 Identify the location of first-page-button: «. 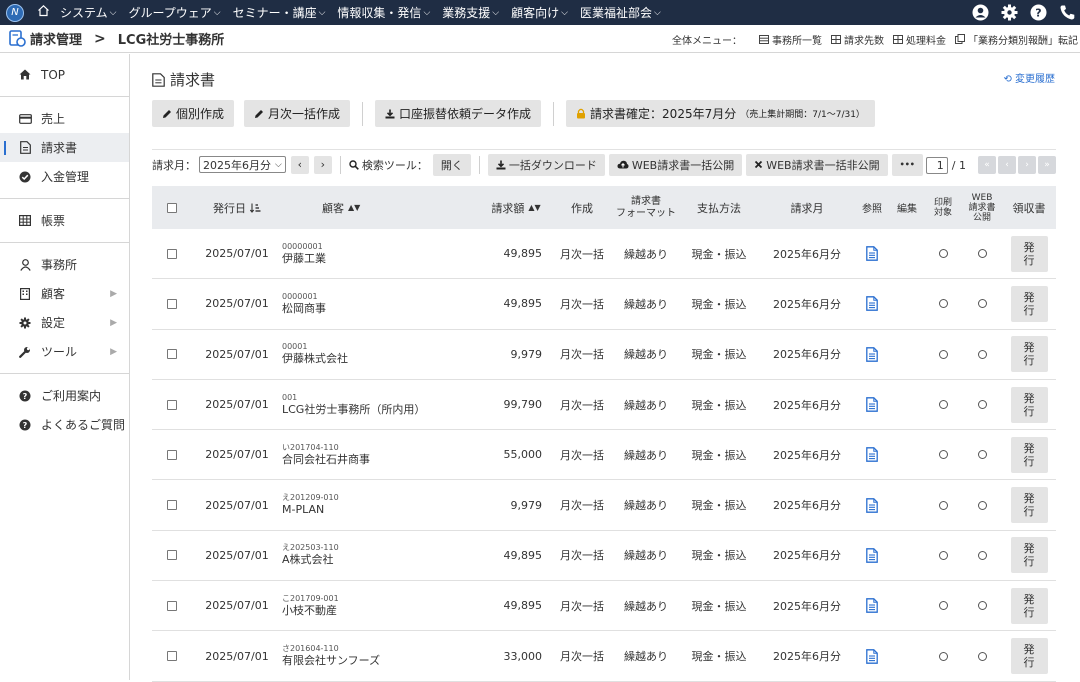
(987, 165).